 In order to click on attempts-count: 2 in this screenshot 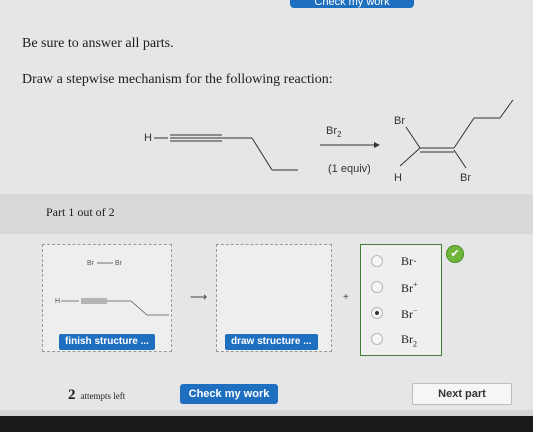, I will do `click(72, 395)`.